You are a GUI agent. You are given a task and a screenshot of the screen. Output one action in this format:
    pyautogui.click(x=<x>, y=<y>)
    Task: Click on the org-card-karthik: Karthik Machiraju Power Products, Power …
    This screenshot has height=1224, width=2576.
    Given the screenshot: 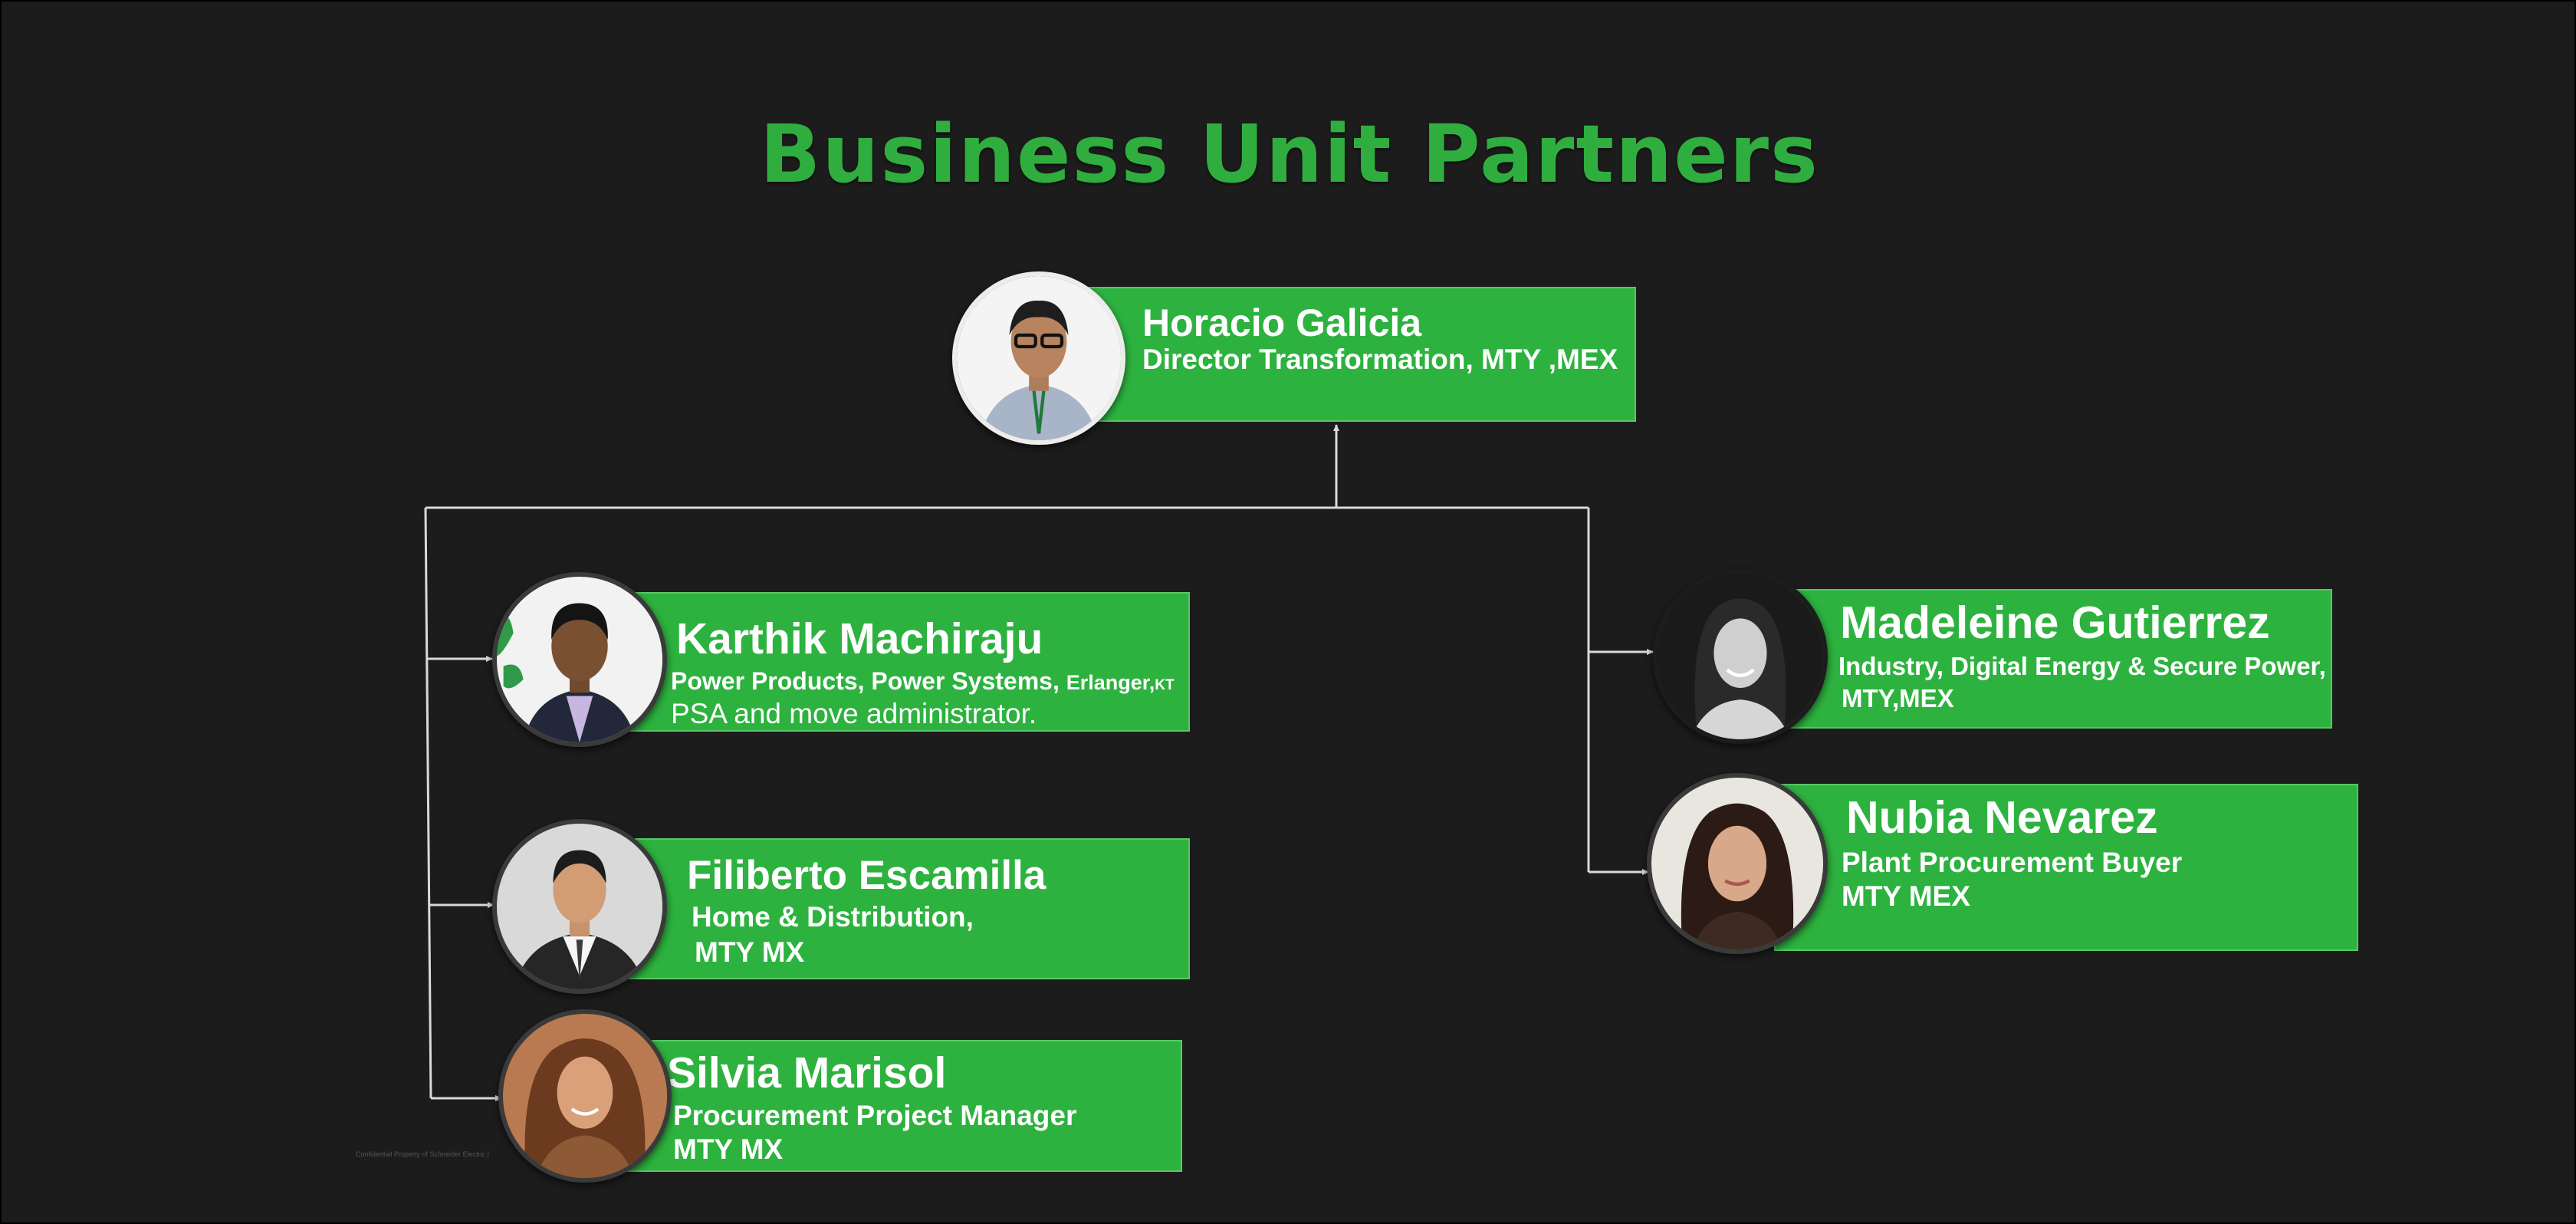 What is the action you would take?
    pyautogui.click(x=902, y=662)
    